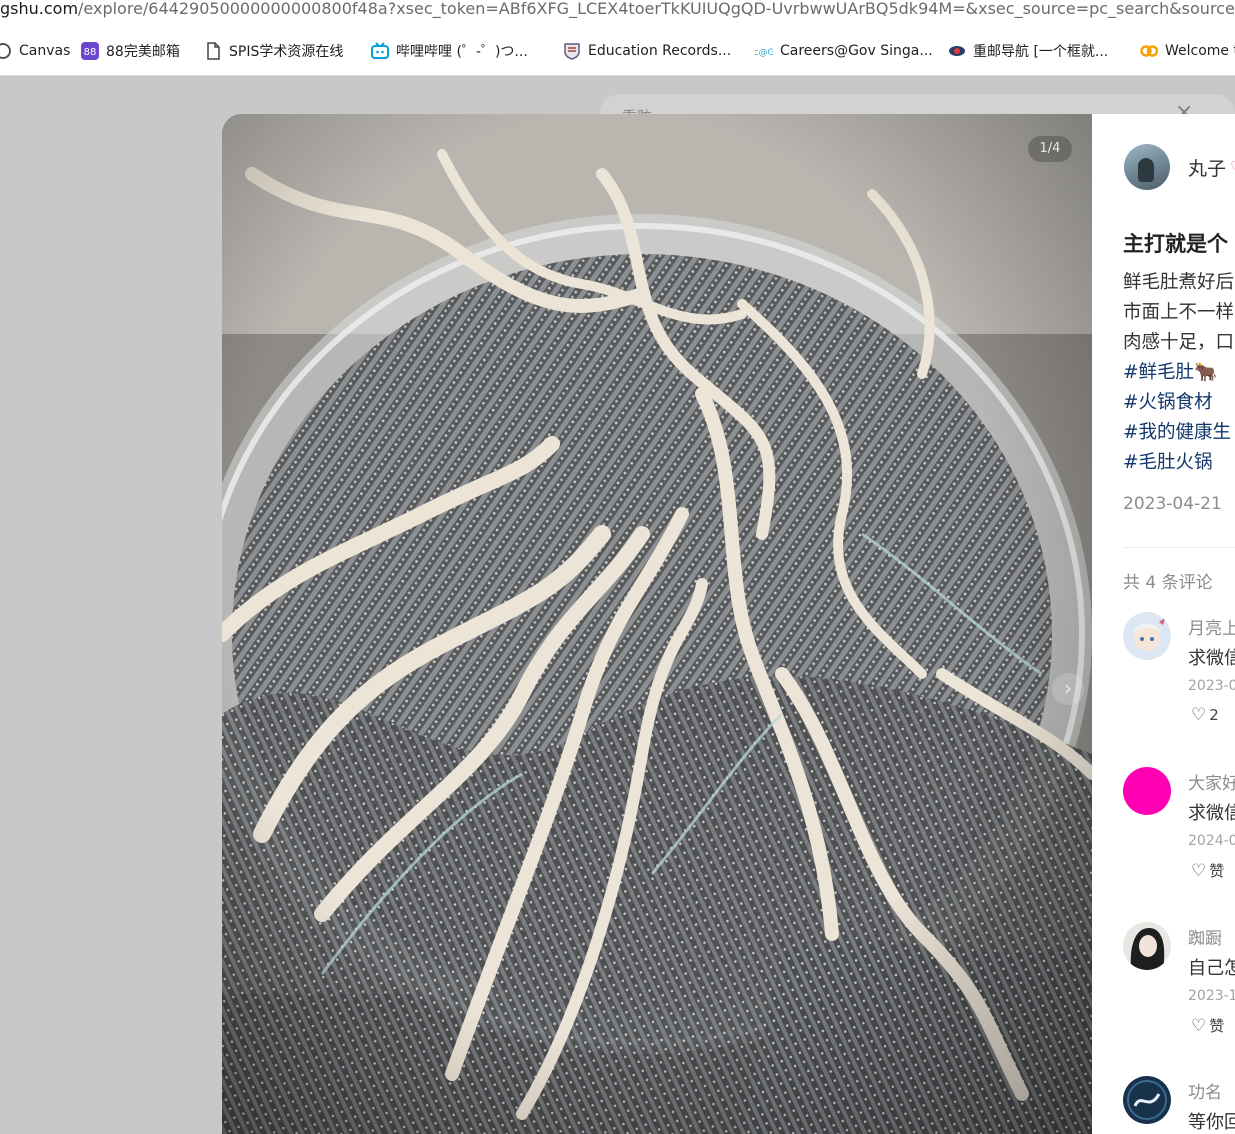 The height and width of the screenshot is (1134, 1235). I want to click on bilibili-icon, so click(380, 50).